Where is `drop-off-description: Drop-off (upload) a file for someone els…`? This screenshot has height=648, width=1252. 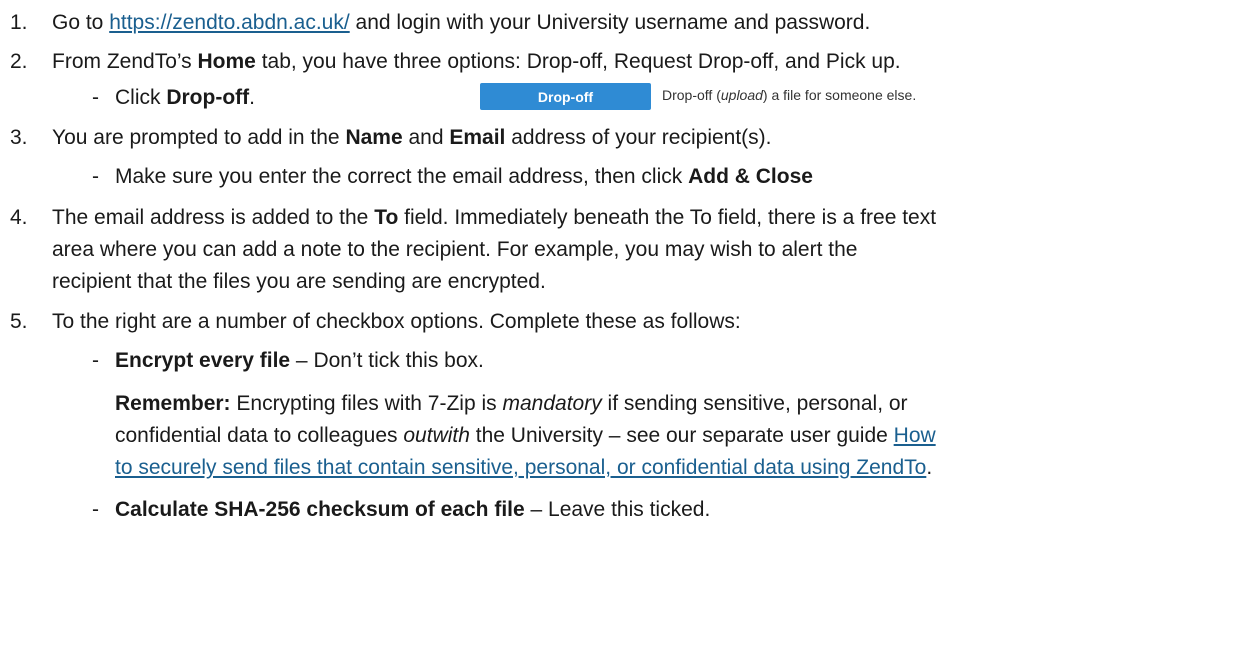
drop-off-description: Drop-off (upload) a file for someone els… is located at coordinates (789, 95).